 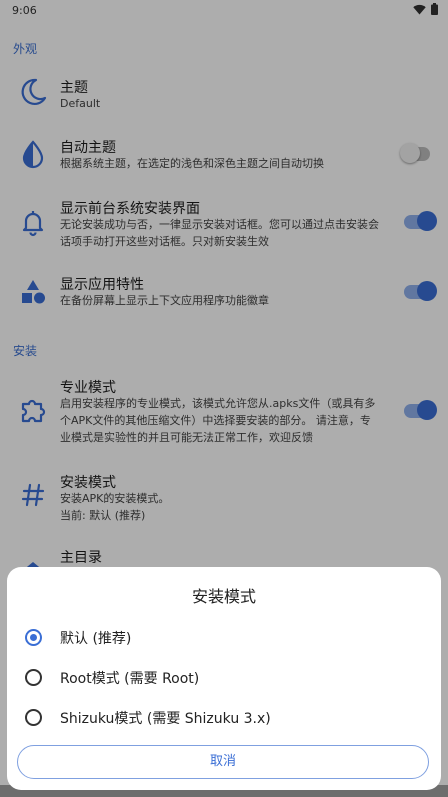 What do you see at coordinates (130, 679) in the screenshot?
I see `option-label: Root模式 (需要 Root)` at bounding box center [130, 679].